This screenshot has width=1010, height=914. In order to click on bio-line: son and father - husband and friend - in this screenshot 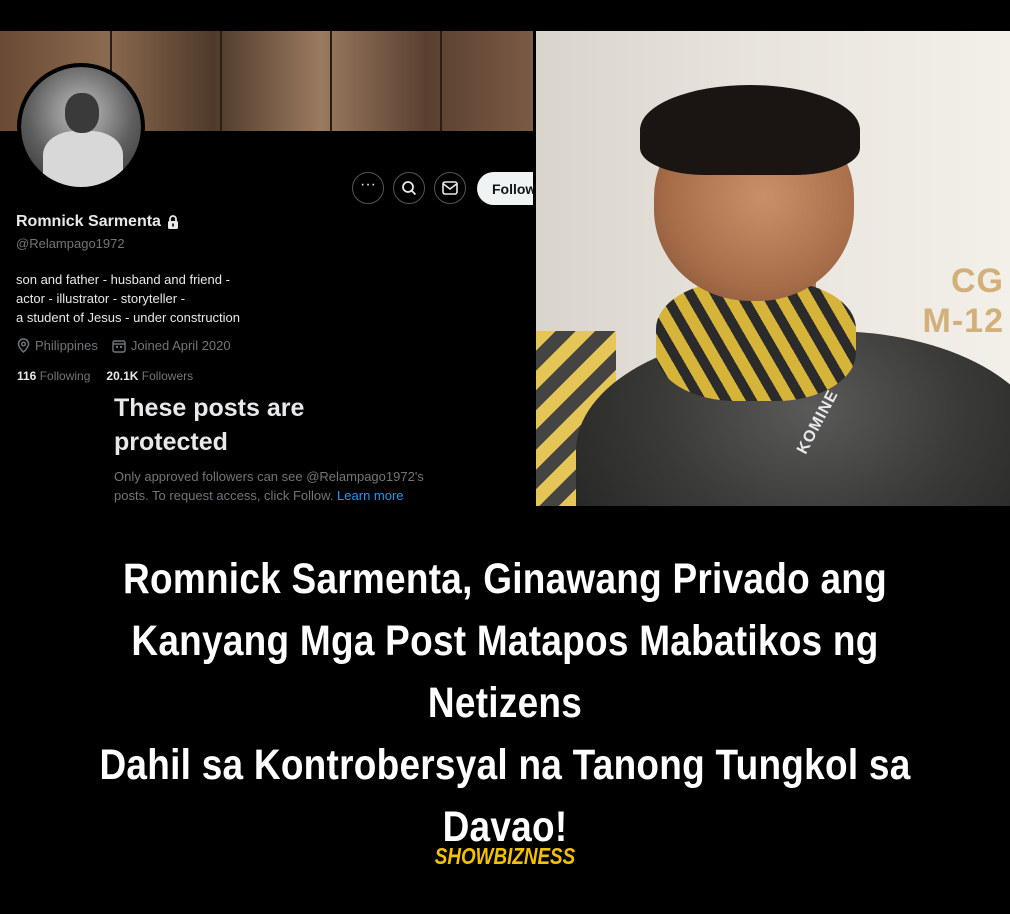, I will do `click(123, 279)`.